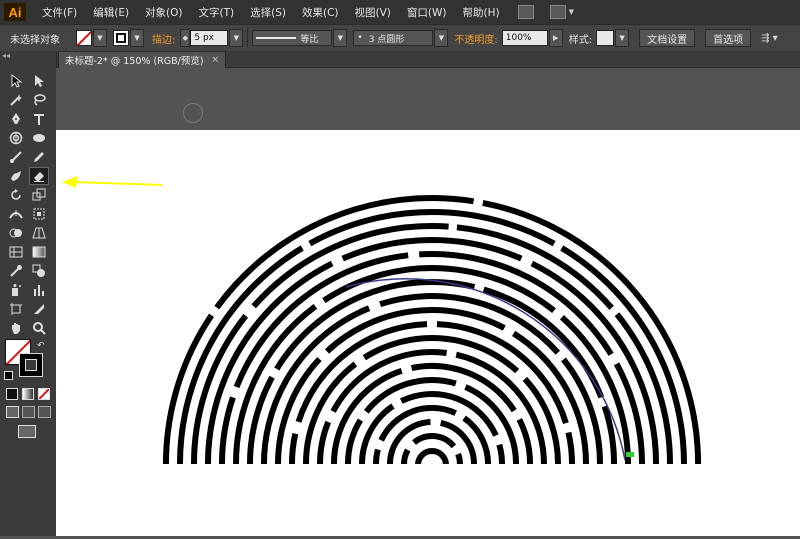  I want to click on opacity-value: 100%, so click(518, 38).